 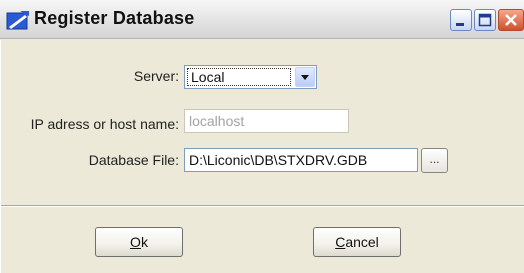 I want to click on close-icon, so click(x=511, y=20).